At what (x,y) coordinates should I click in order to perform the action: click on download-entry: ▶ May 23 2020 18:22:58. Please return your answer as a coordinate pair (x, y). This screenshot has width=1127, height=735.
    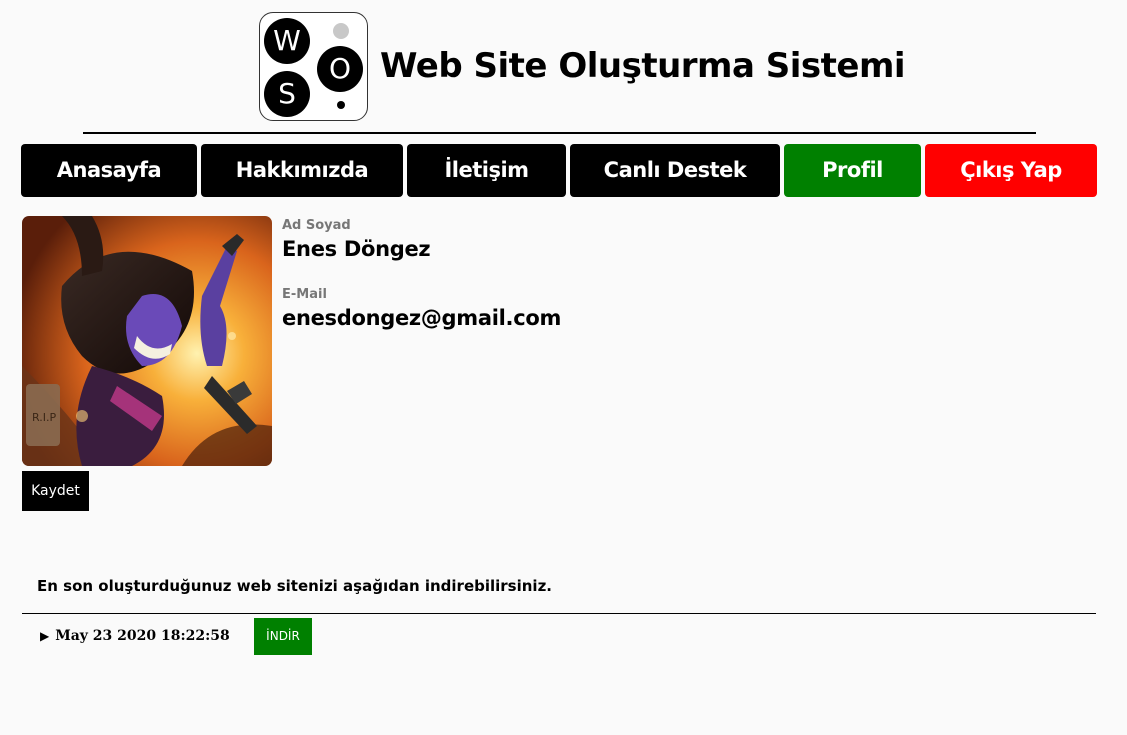
    Looking at the image, I should click on (135, 636).